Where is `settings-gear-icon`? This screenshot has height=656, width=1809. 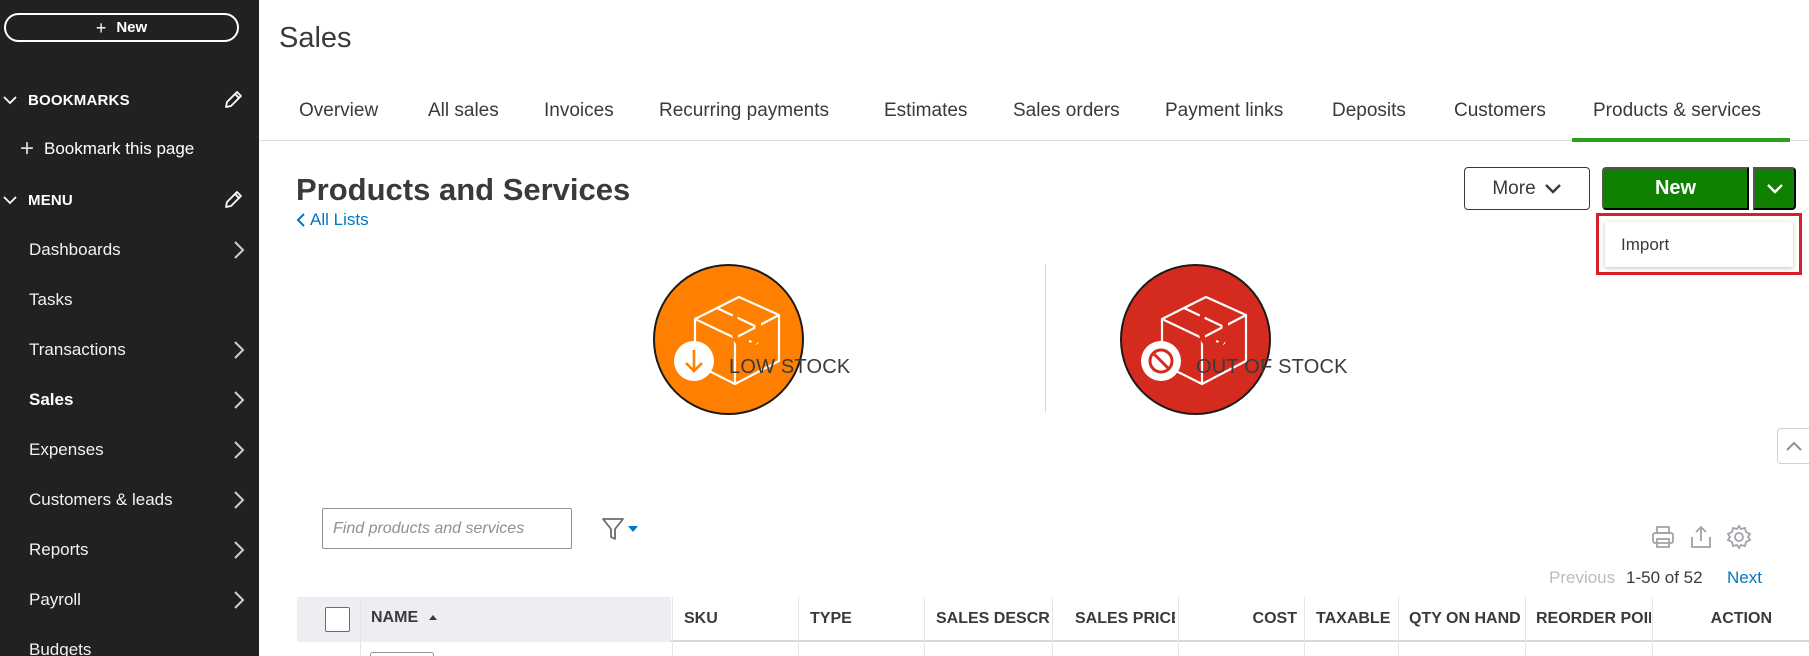 settings-gear-icon is located at coordinates (1739, 537).